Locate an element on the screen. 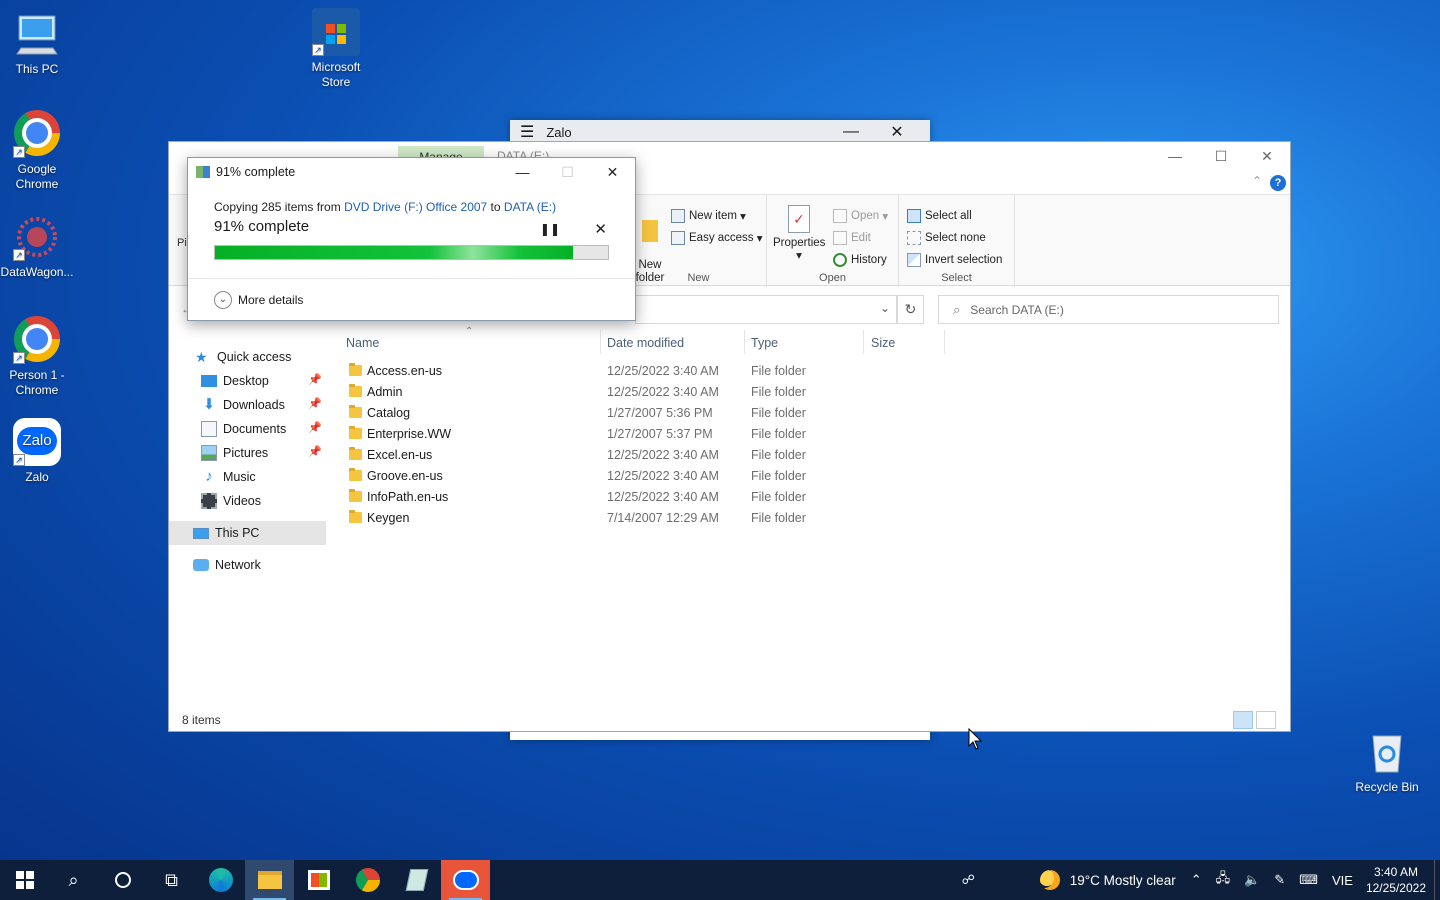  folder-icon is located at coordinates (269, 880).